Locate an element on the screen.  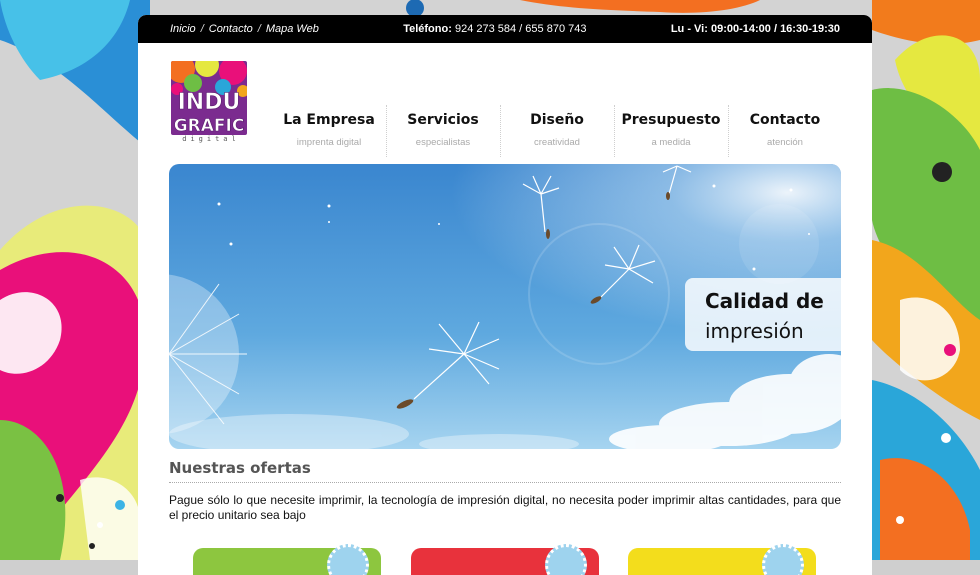
hero-caption: Calidad de impresión is located at coordinates (763, 314).